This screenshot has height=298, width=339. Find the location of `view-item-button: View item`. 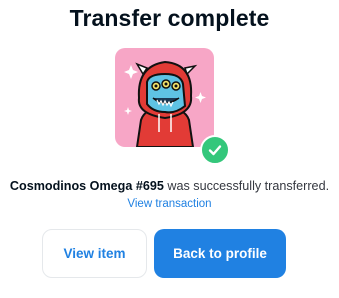

view-item-button: View item is located at coordinates (94, 253).